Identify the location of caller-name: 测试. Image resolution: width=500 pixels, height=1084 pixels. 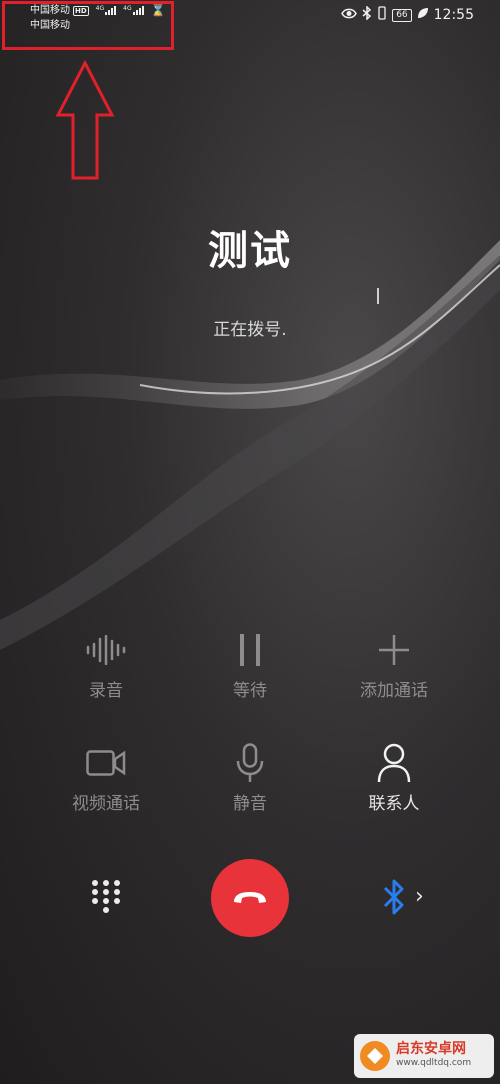
(250, 251).